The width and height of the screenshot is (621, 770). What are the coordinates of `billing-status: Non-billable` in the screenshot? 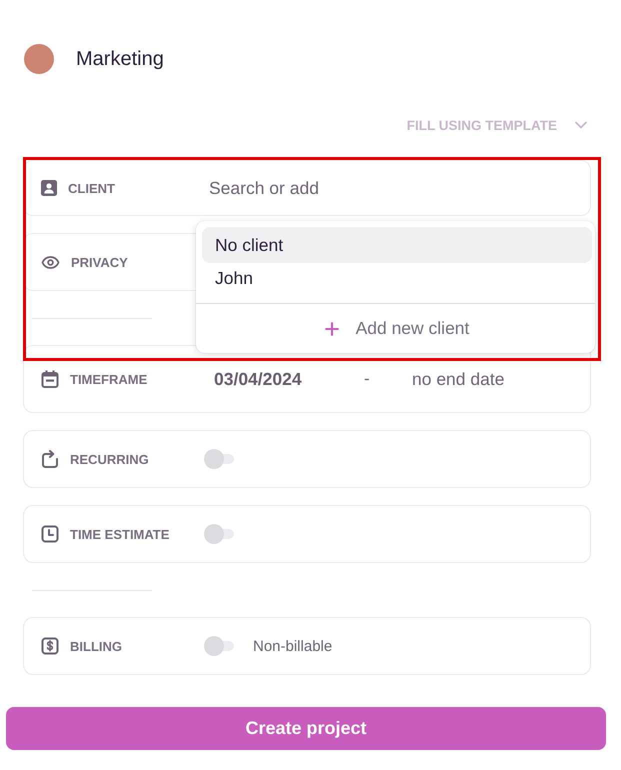 It's located at (292, 646).